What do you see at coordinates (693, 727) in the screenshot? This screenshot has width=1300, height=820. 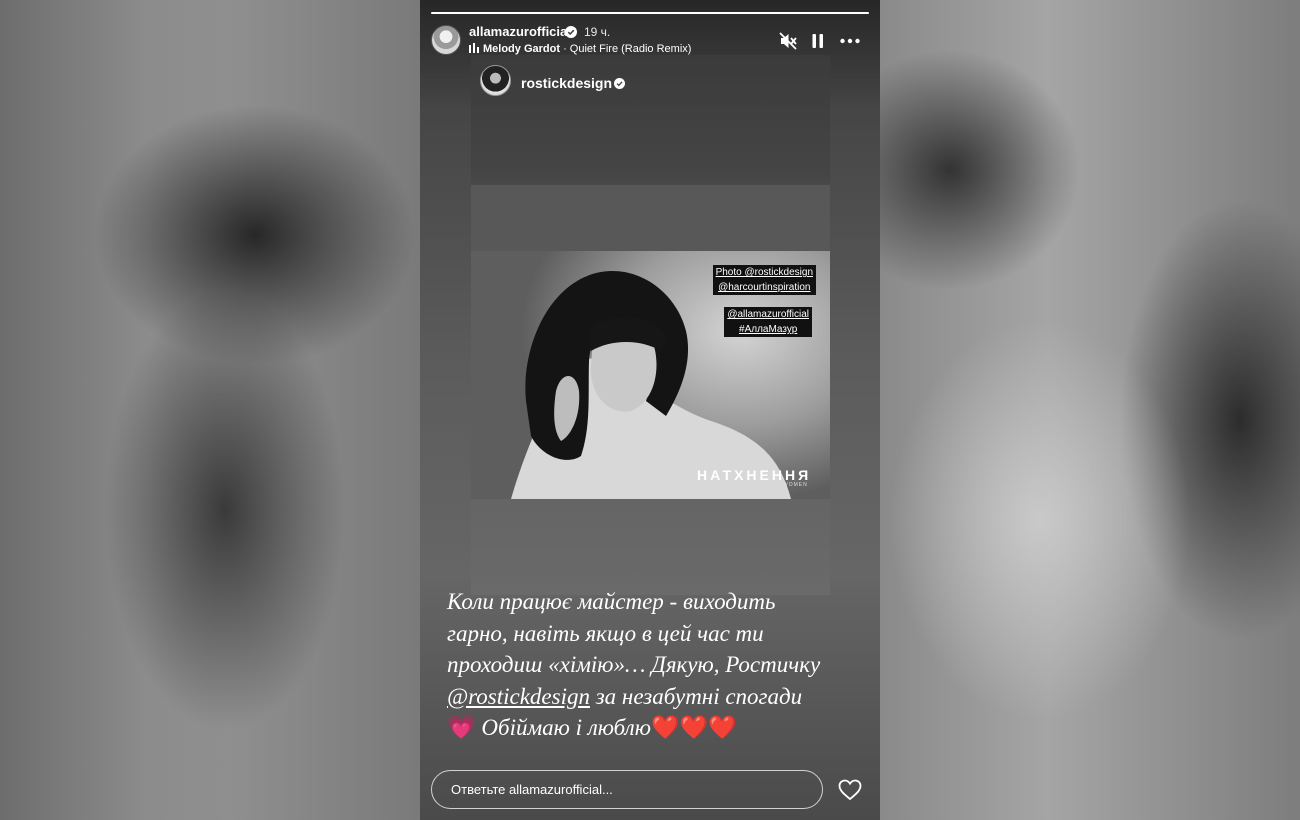 I see `red-hearts-emoji: ❤️❤️❤️` at bounding box center [693, 727].